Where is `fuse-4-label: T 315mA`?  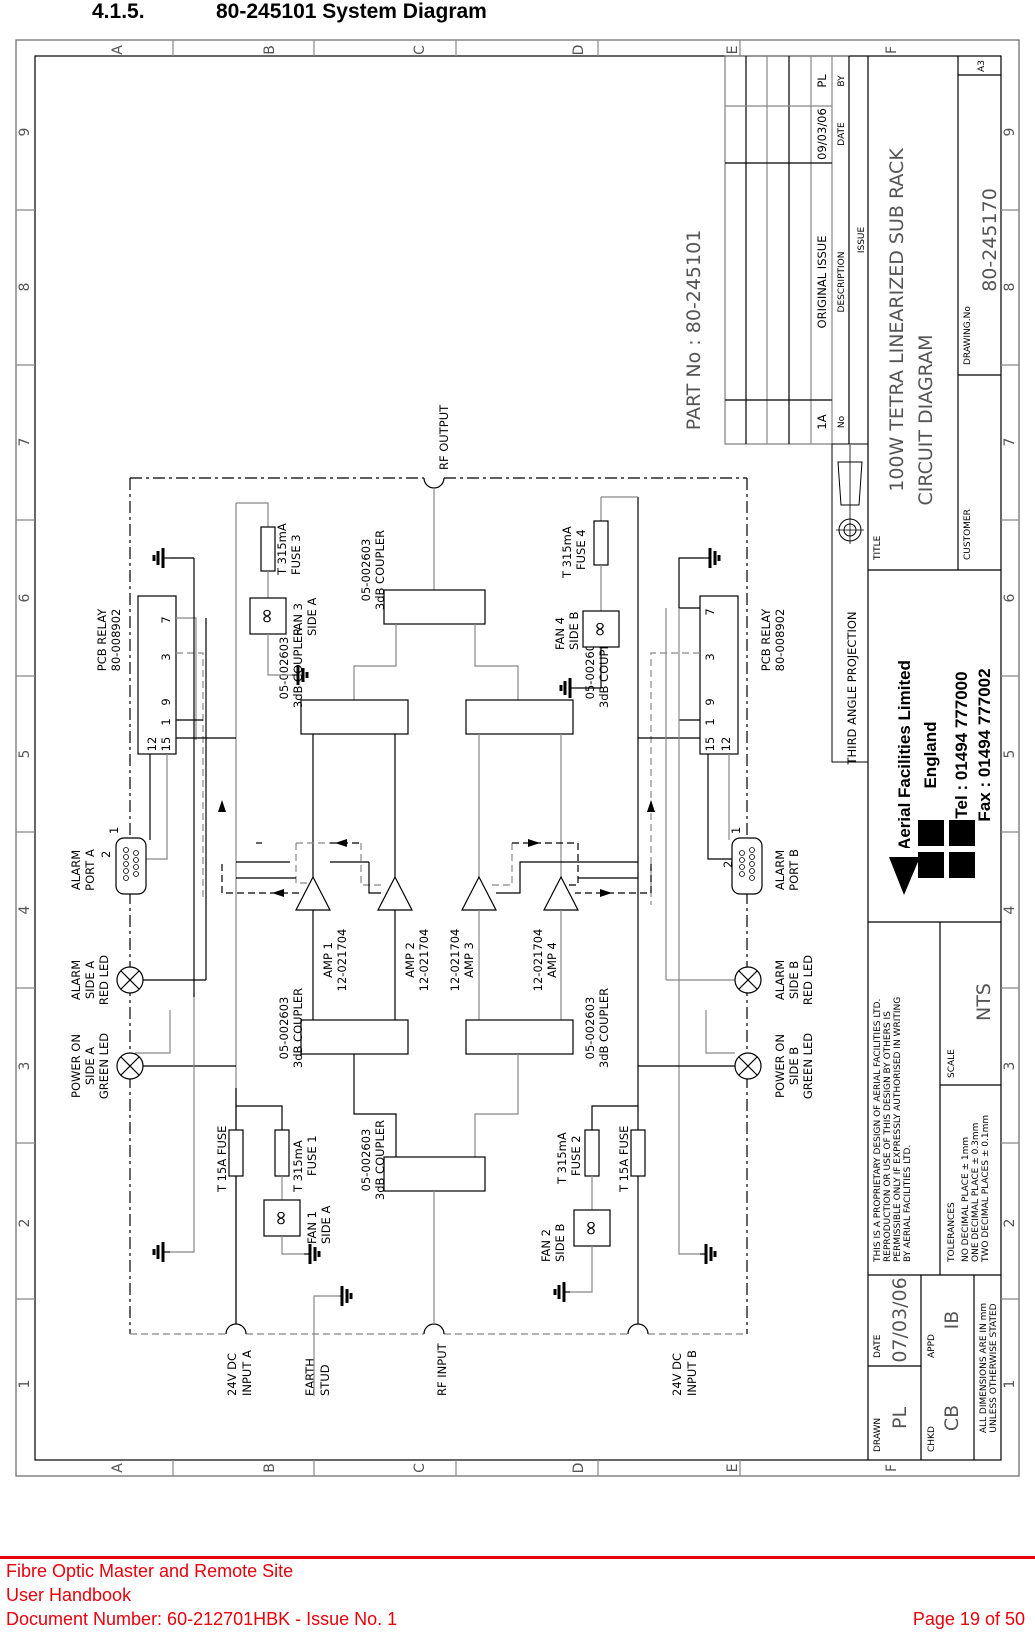
fuse-4-label: T 315mA is located at coordinates (567, 552).